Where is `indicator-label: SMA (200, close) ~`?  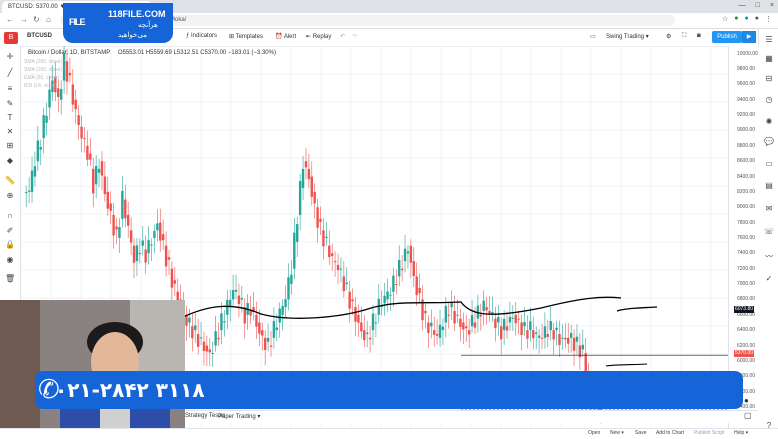
indicator-label: SMA (200, close) ~ is located at coordinates (45, 62).